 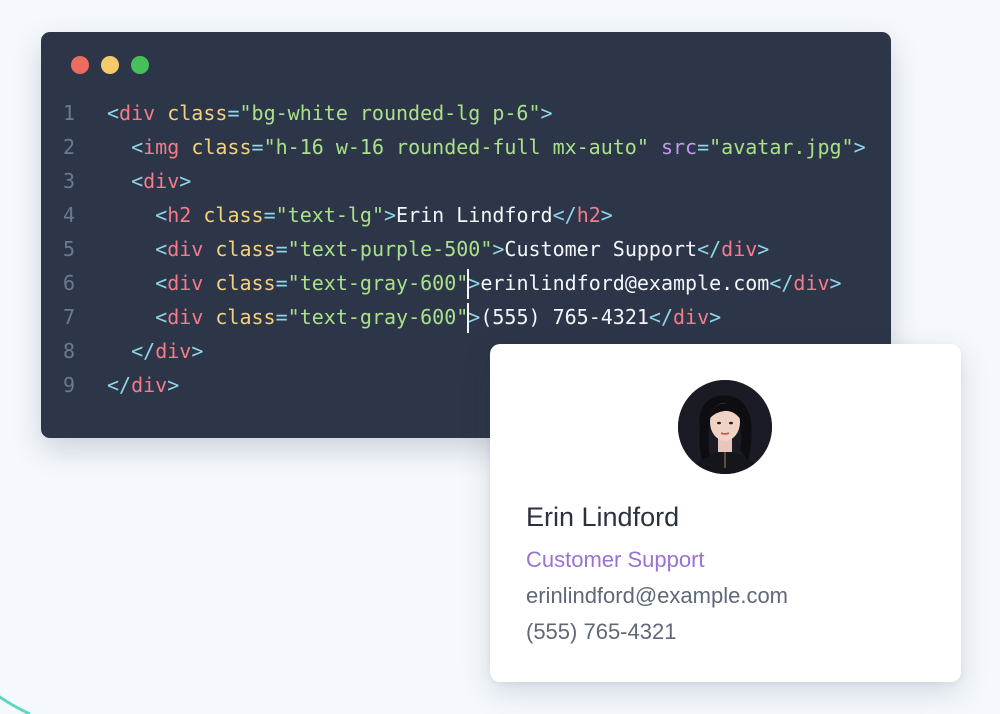 What do you see at coordinates (657, 595) in the screenshot?
I see `card-email: erinlindford@example.com` at bounding box center [657, 595].